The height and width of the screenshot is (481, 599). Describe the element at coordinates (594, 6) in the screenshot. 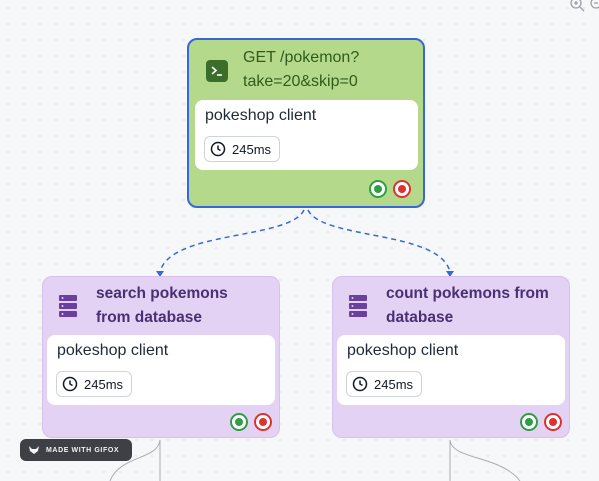

I see `zoom-out-icon` at that location.